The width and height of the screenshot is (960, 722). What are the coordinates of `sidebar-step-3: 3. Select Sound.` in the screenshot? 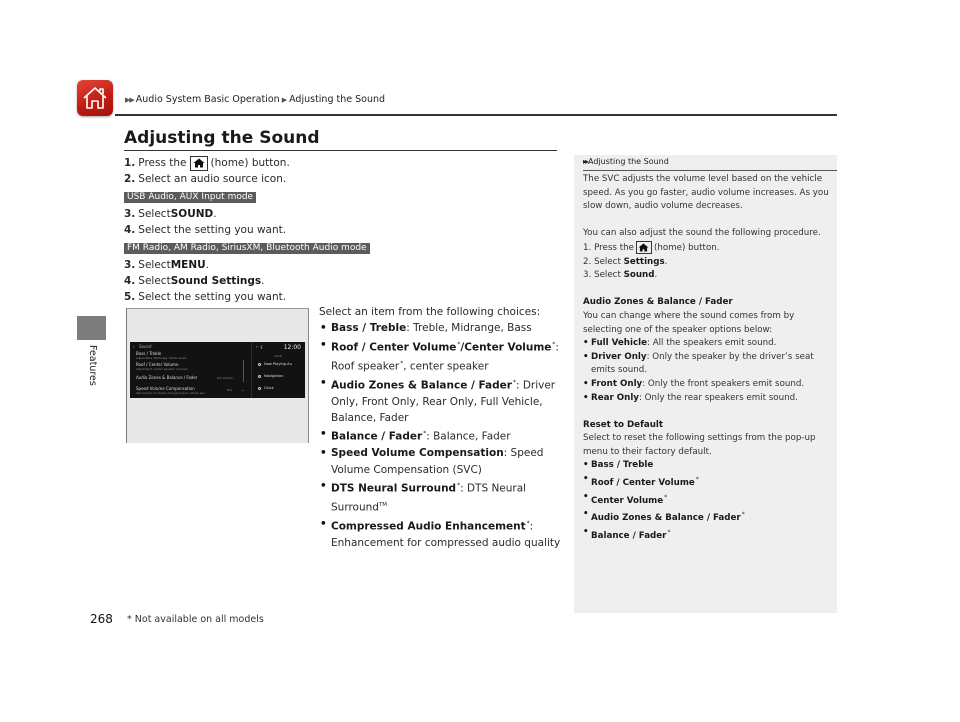 It's located at (708, 276).